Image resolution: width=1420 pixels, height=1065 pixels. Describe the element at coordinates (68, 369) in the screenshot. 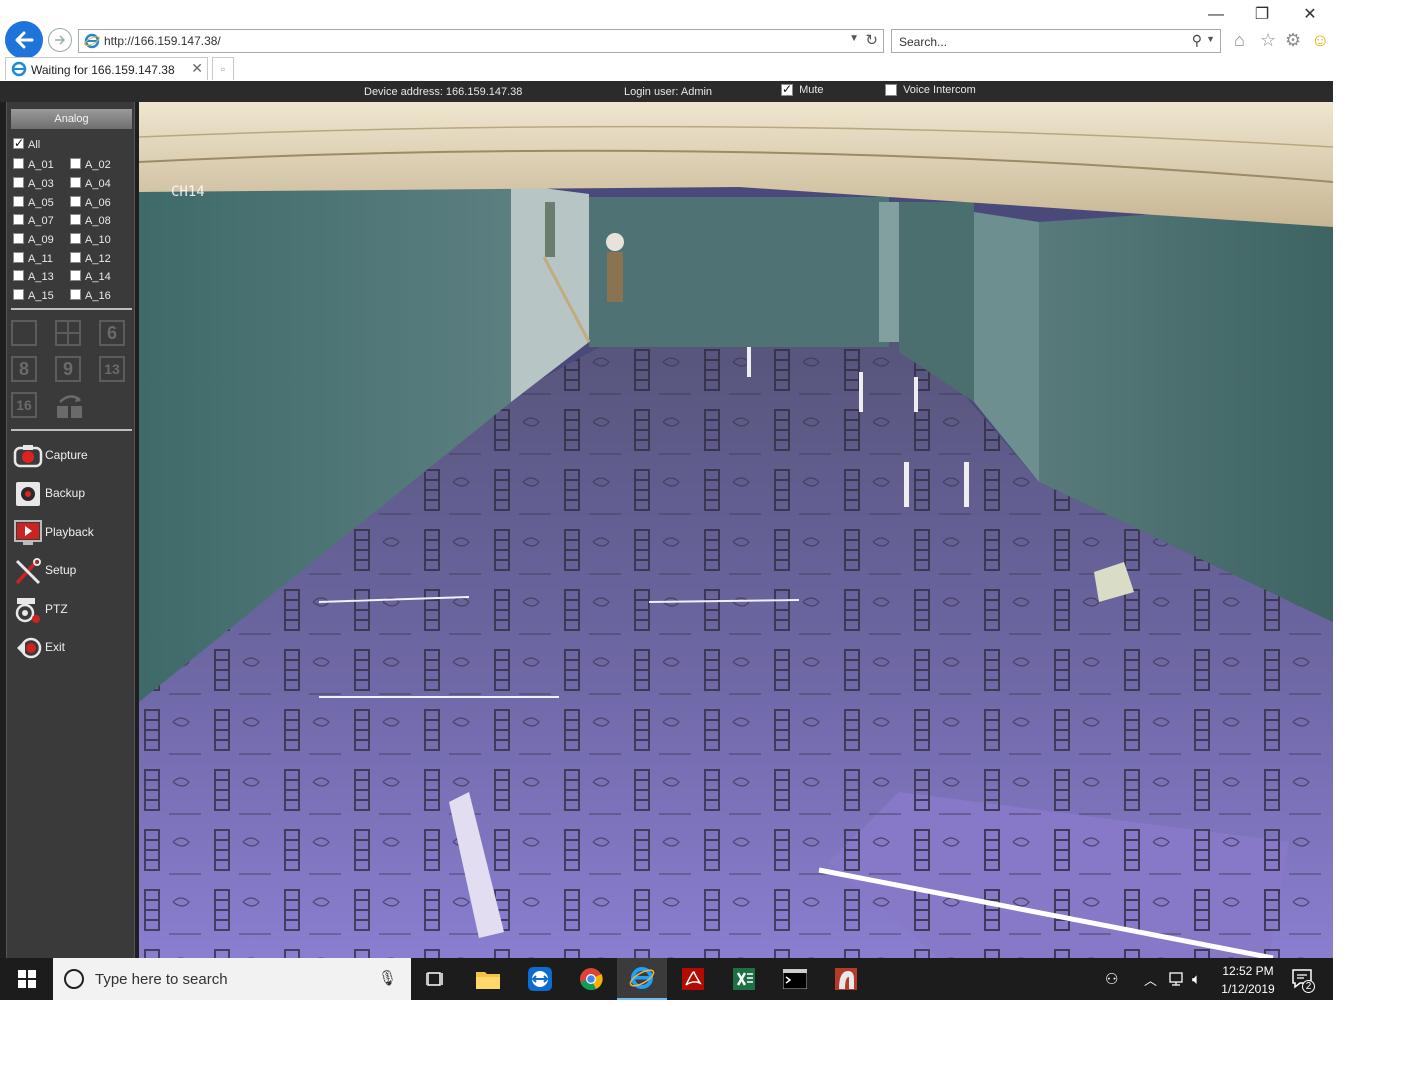

I see `layout-9-button: 9` at that location.